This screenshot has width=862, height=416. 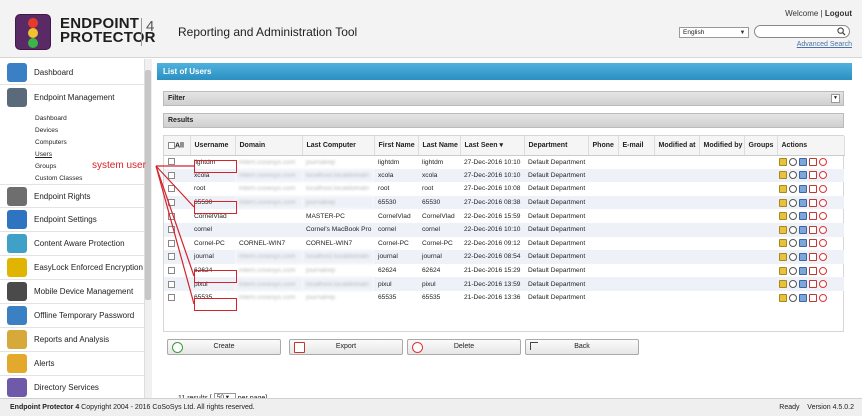 What do you see at coordinates (802, 31) in the screenshot?
I see `search-input` at bounding box center [802, 31].